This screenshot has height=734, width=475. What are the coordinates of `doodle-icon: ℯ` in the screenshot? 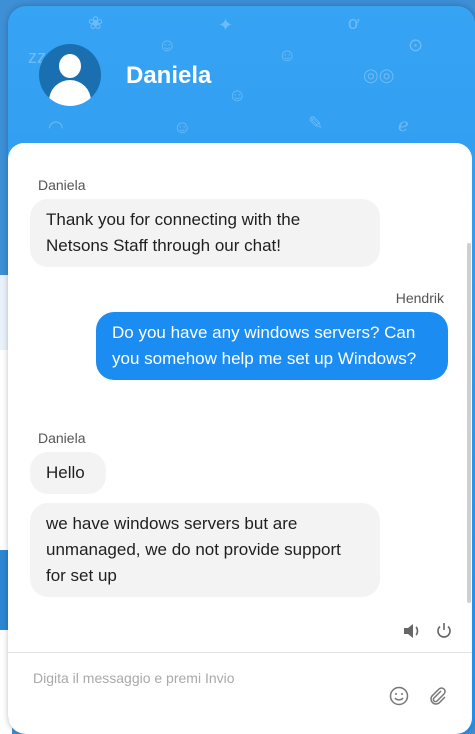 It's located at (403, 125).